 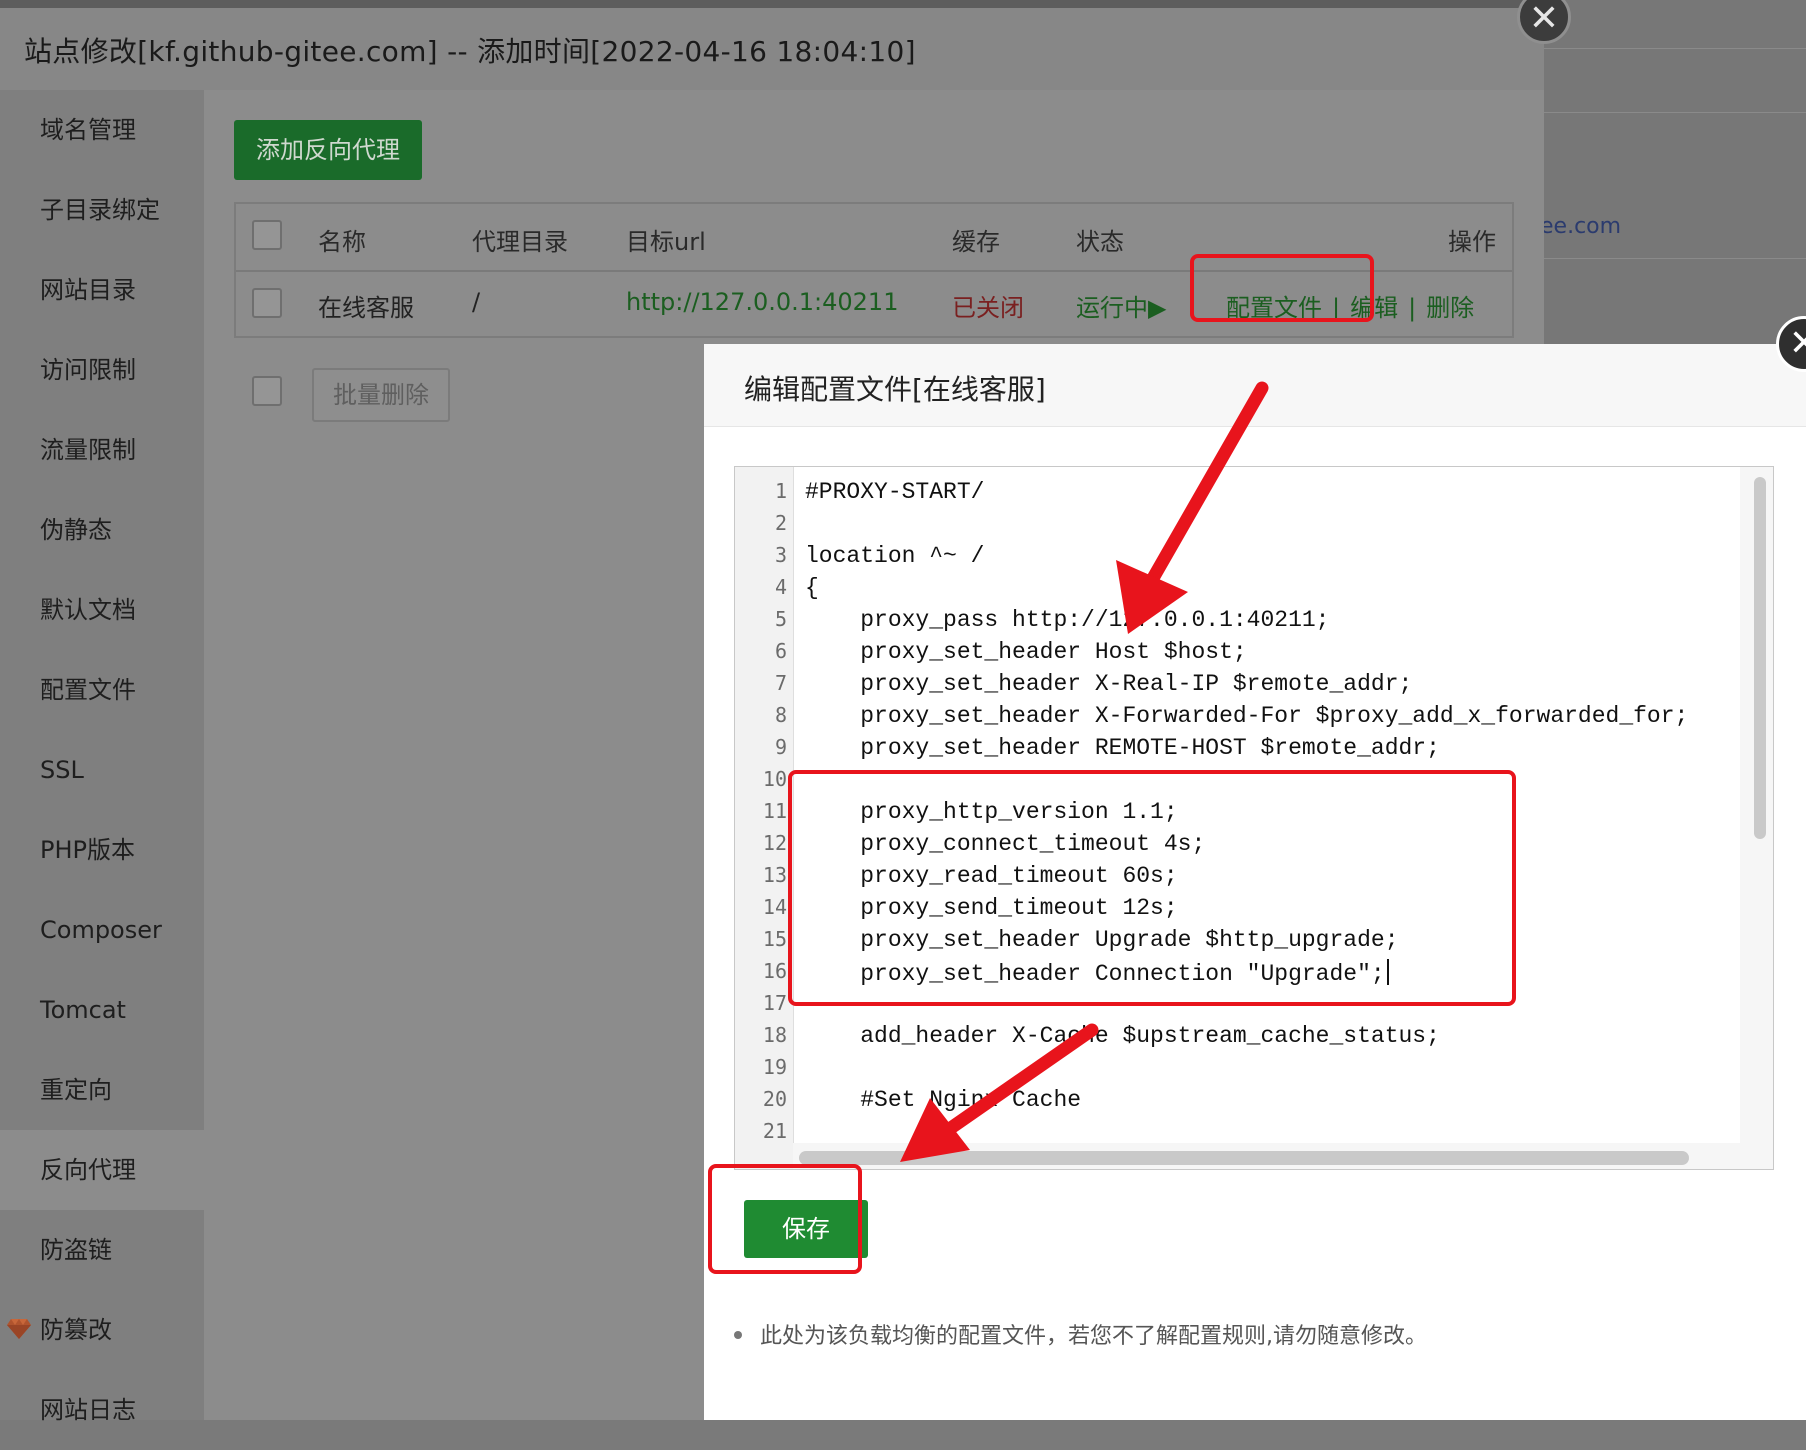 What do you see at coordinates (102, 1410) in the screenshot?
I see `sidebar-item-site-logs: 网站日志` at bounding box center [102, 1410].